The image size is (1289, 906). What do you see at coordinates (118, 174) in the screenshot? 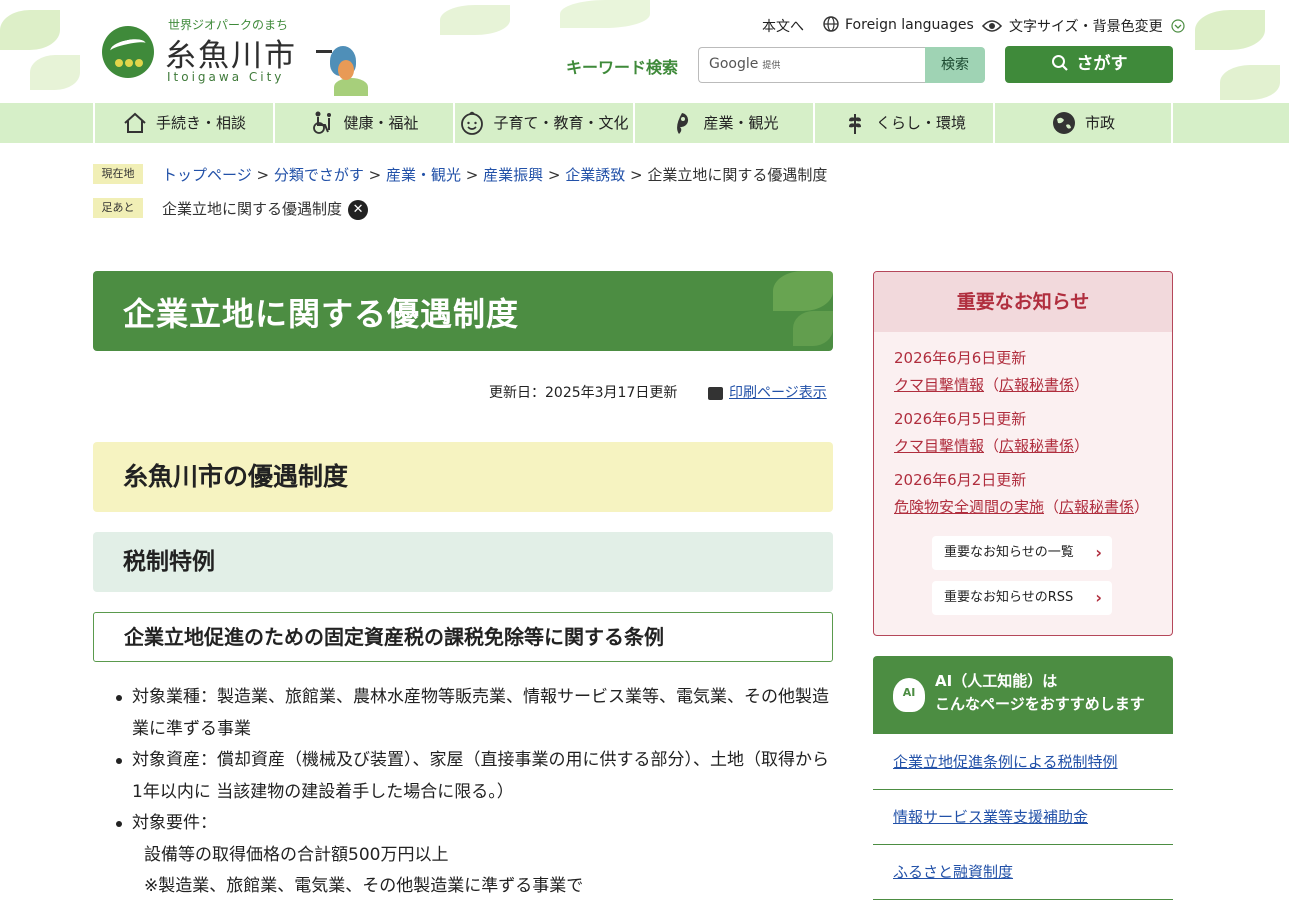
I see `breadcrumb-label: 現在地` at bounding box center [118, 174].